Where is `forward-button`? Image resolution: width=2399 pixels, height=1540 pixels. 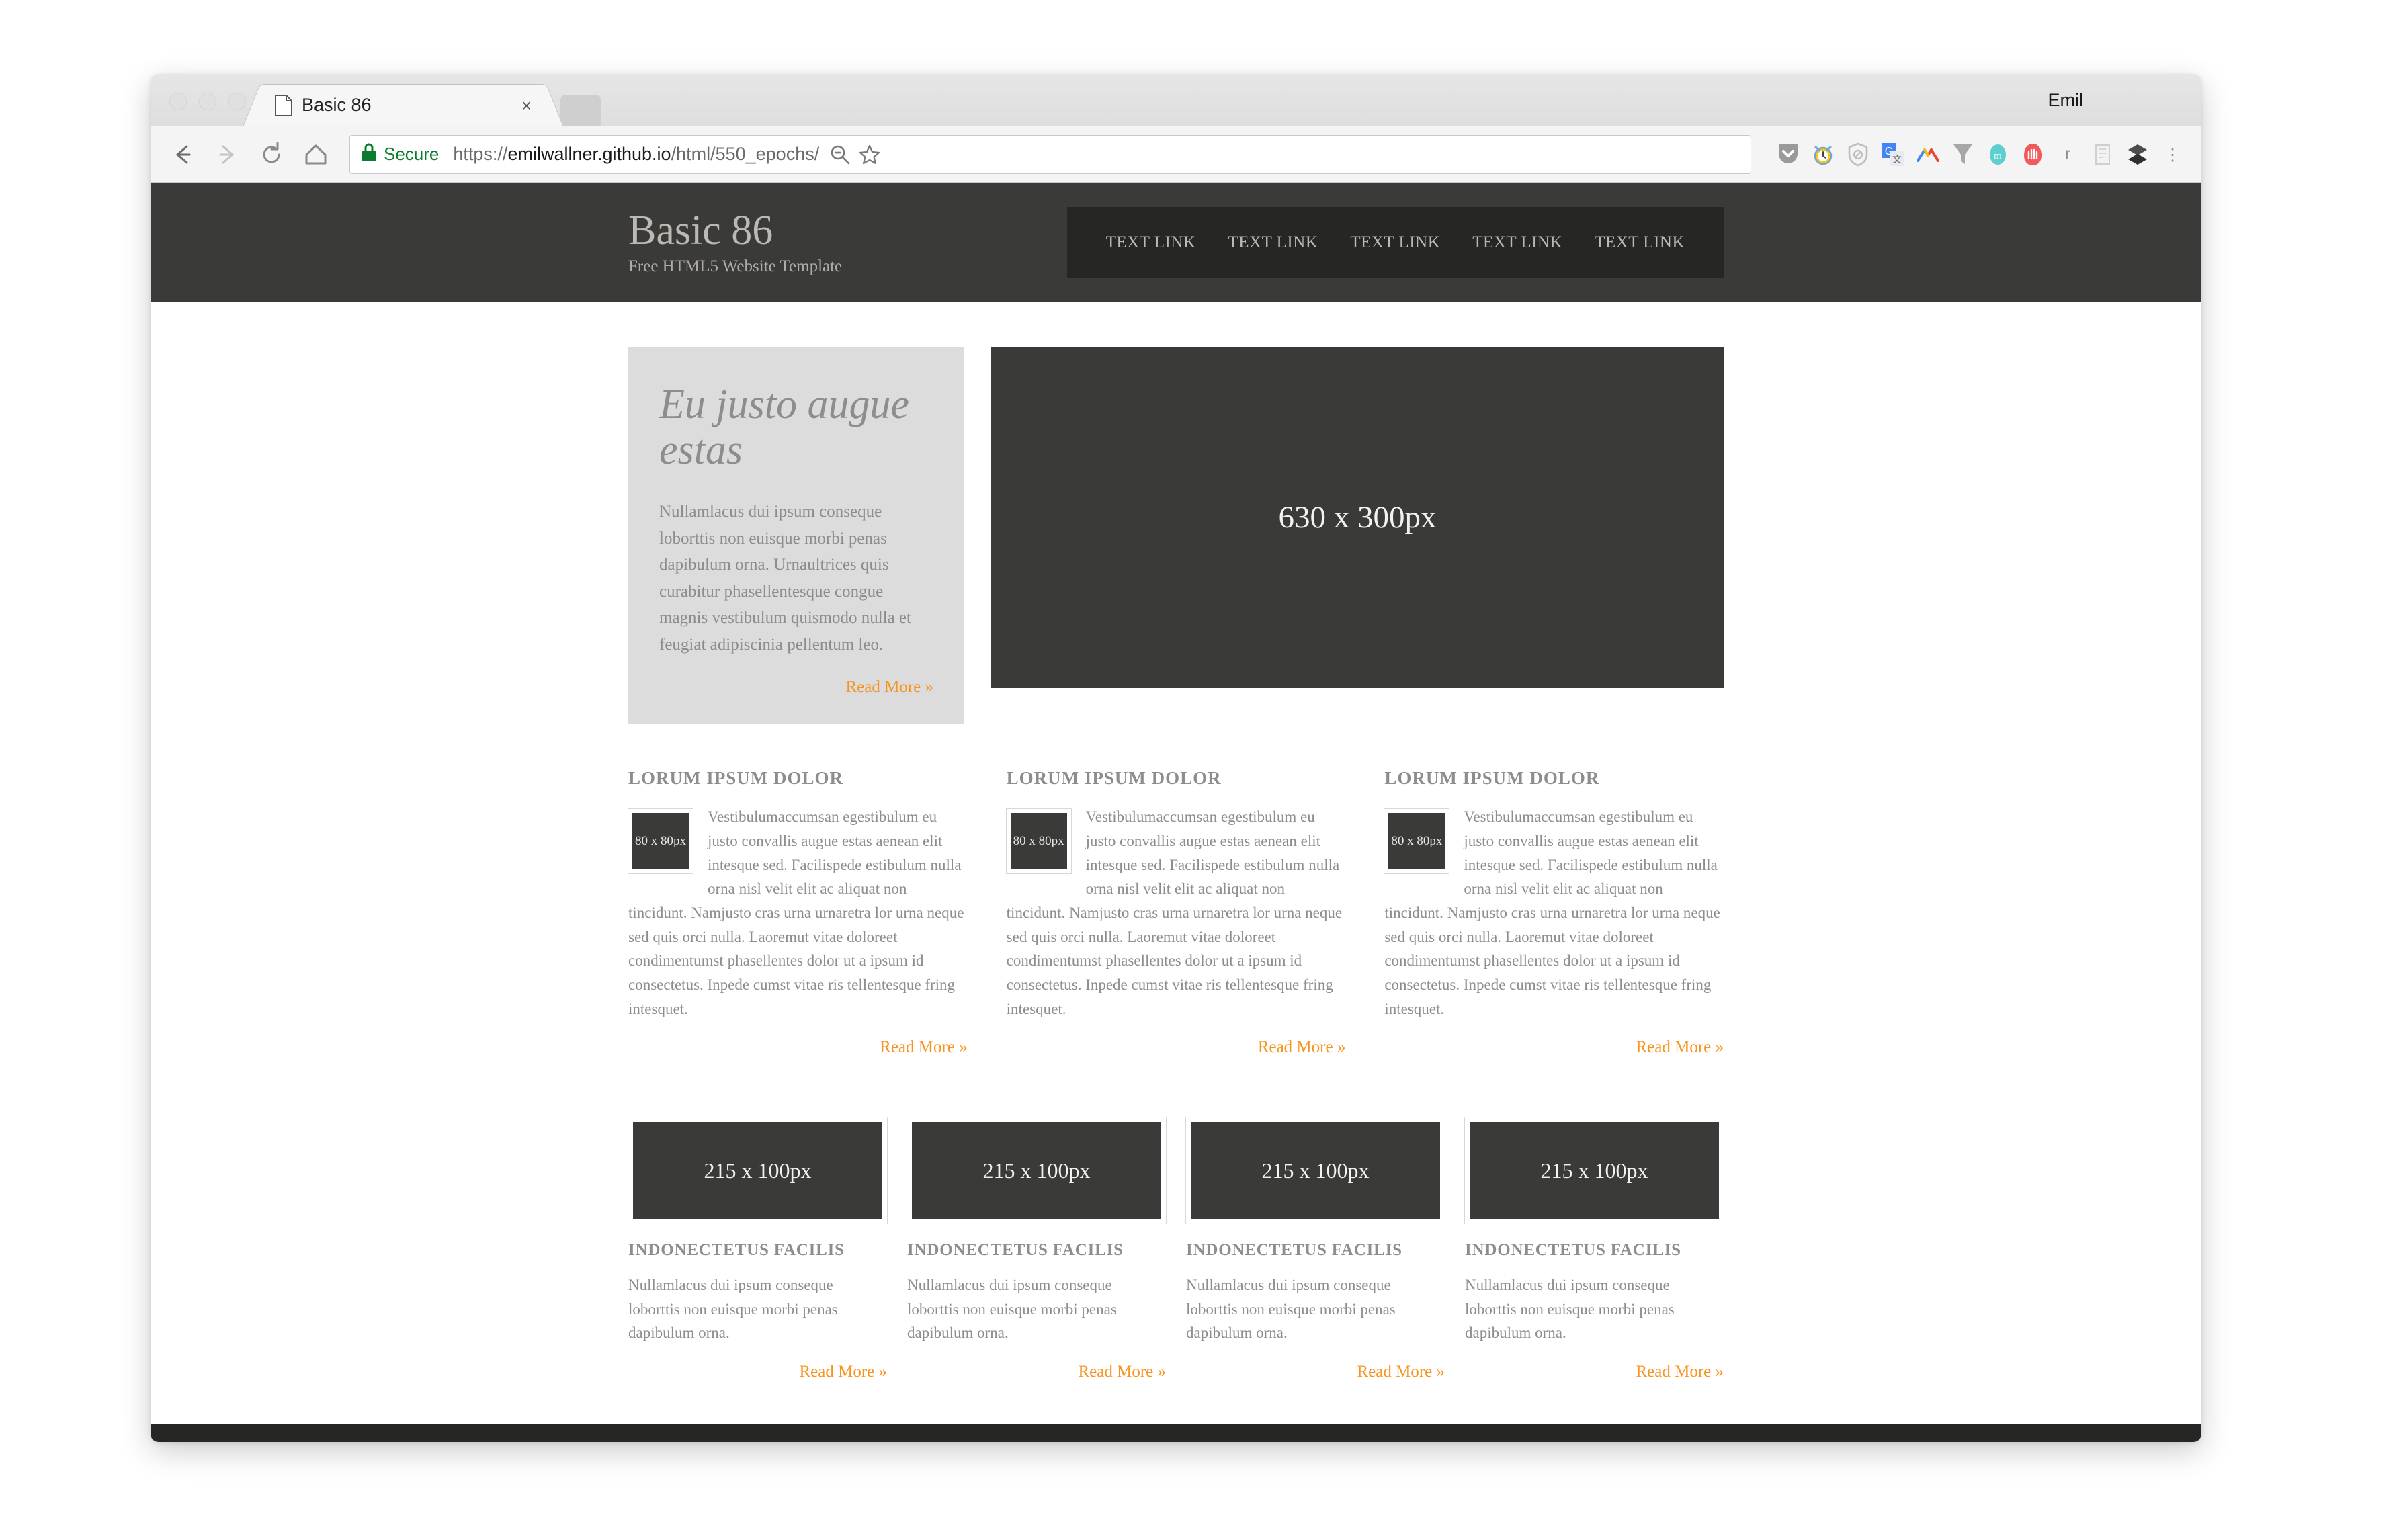
forward-button is located at coordinates (227, 154).